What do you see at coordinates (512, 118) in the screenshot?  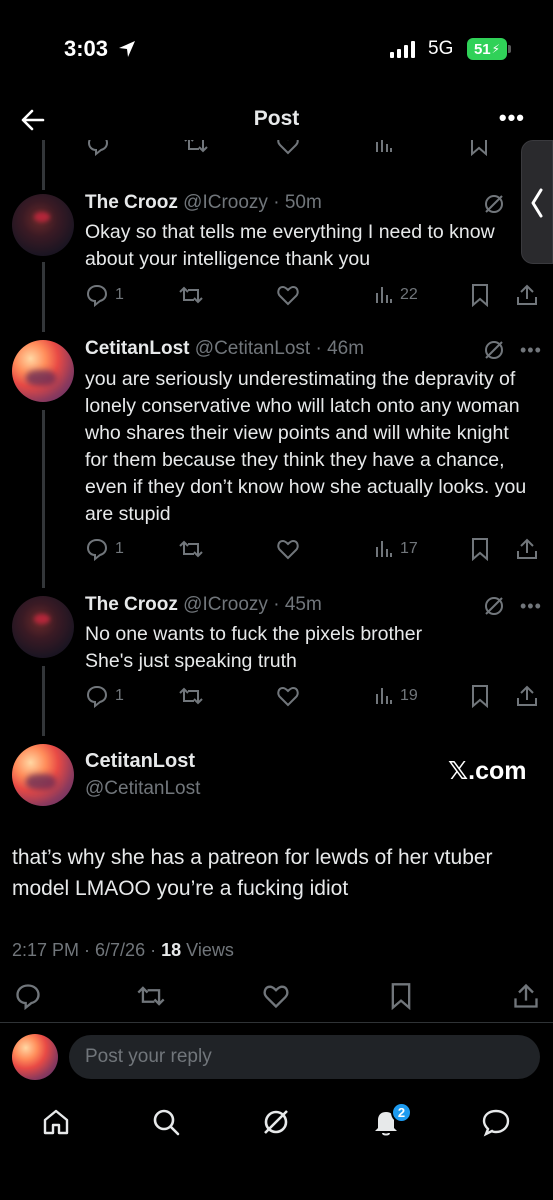 I see `more-options-button: •••` at bounding box center [512, 118].